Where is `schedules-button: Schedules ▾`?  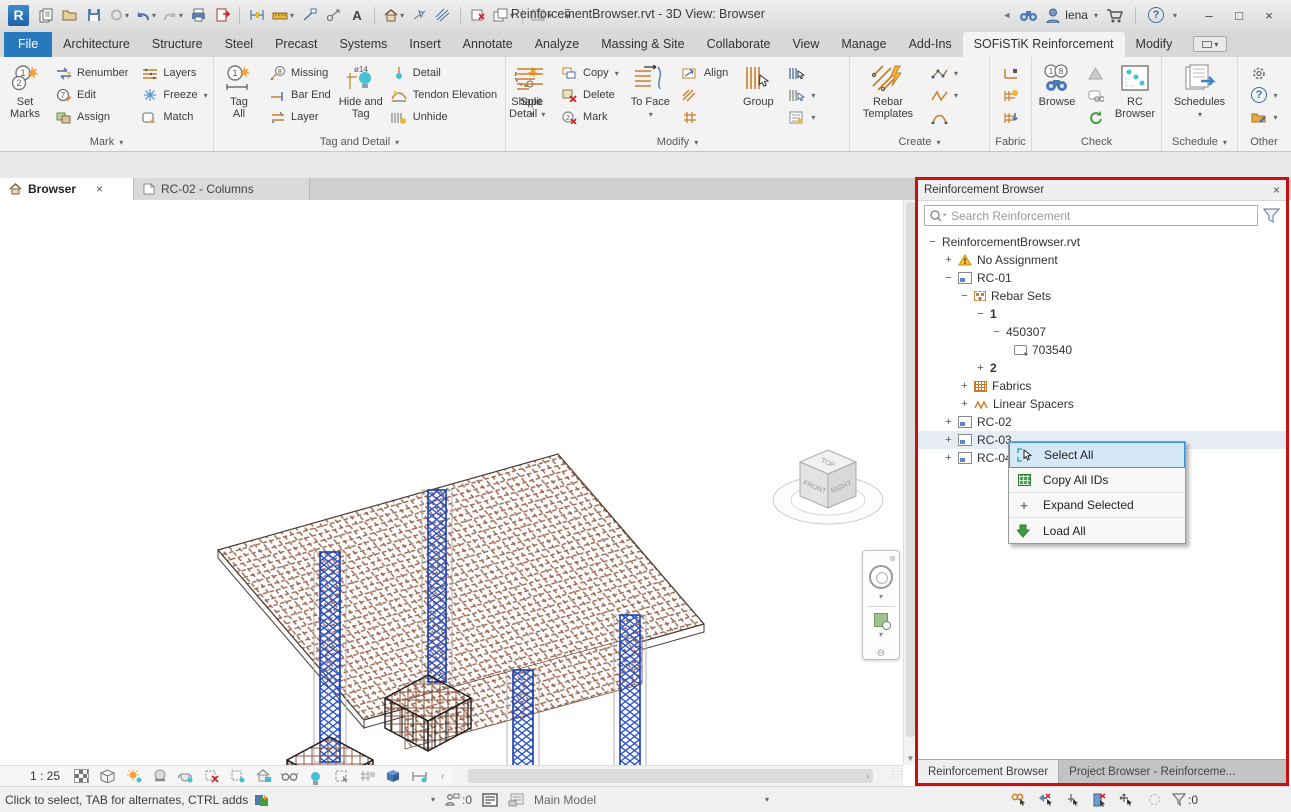
schedules-button: Schedules ▾ is located at coordinates (1199, 96).